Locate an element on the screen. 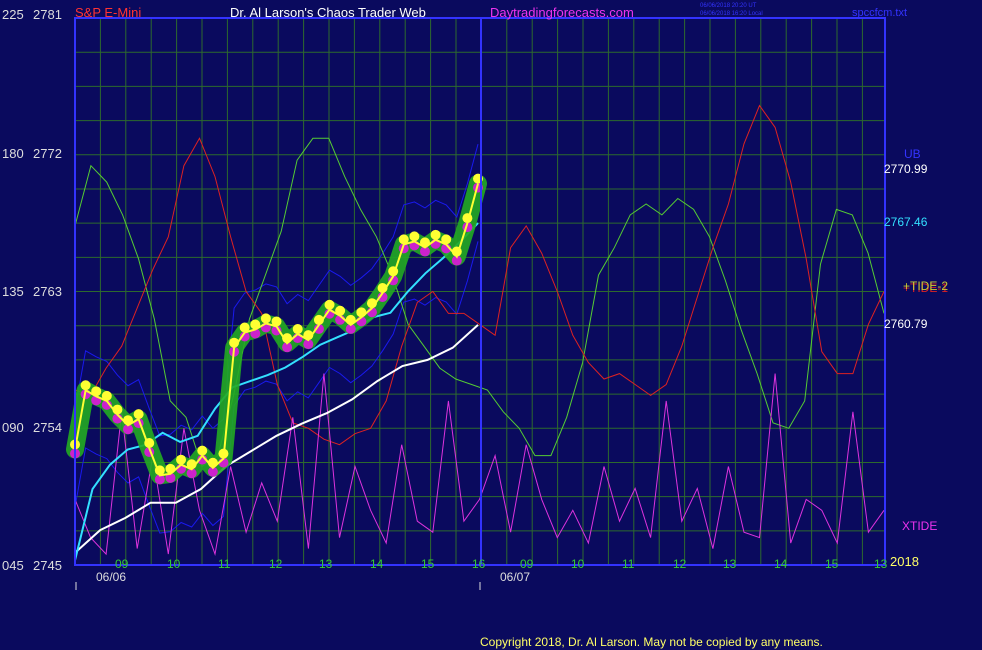 Image resolution: width=982 pixels, height=650 pixels. hour-tick-label: 16 is located at coordinates (479, 564).